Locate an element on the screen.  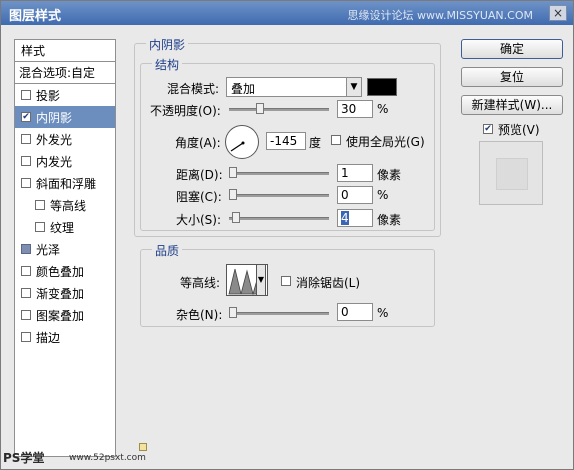
footer-url: www.52psxt.com is located at coordinates (107, 458).